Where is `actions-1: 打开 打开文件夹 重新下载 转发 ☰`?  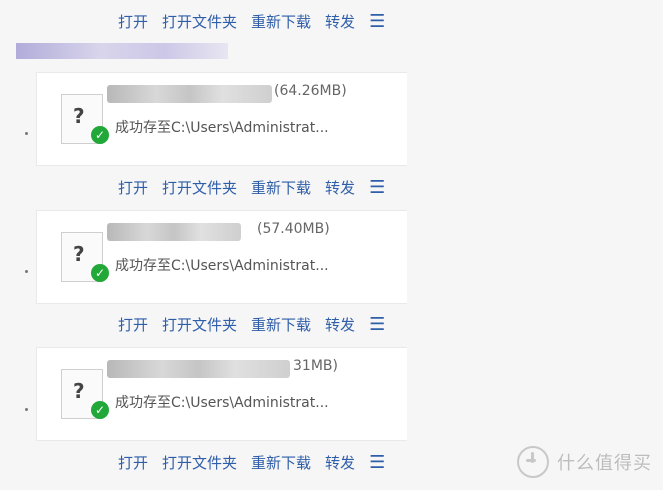 actions-1: 打开 打开文件夹 重新下载 转发 ☰ is located at coordinates (221, 187).